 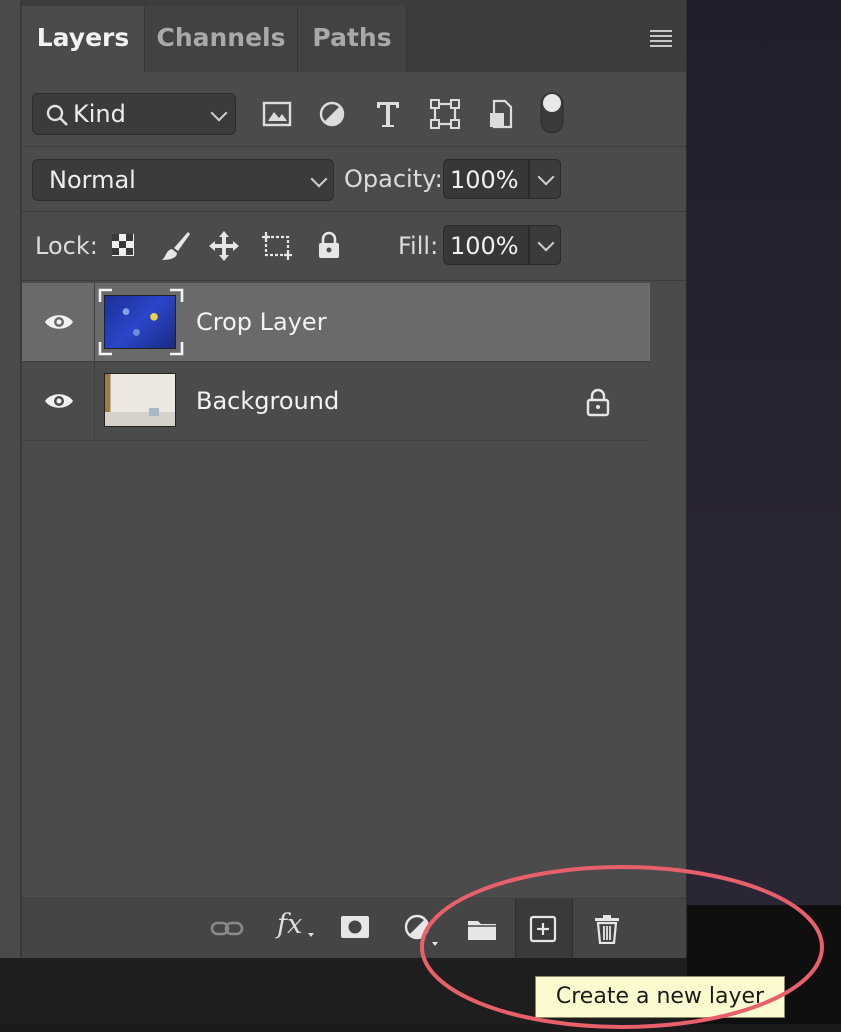 I want to click on new-group-icon, so click(x=482, y=929).